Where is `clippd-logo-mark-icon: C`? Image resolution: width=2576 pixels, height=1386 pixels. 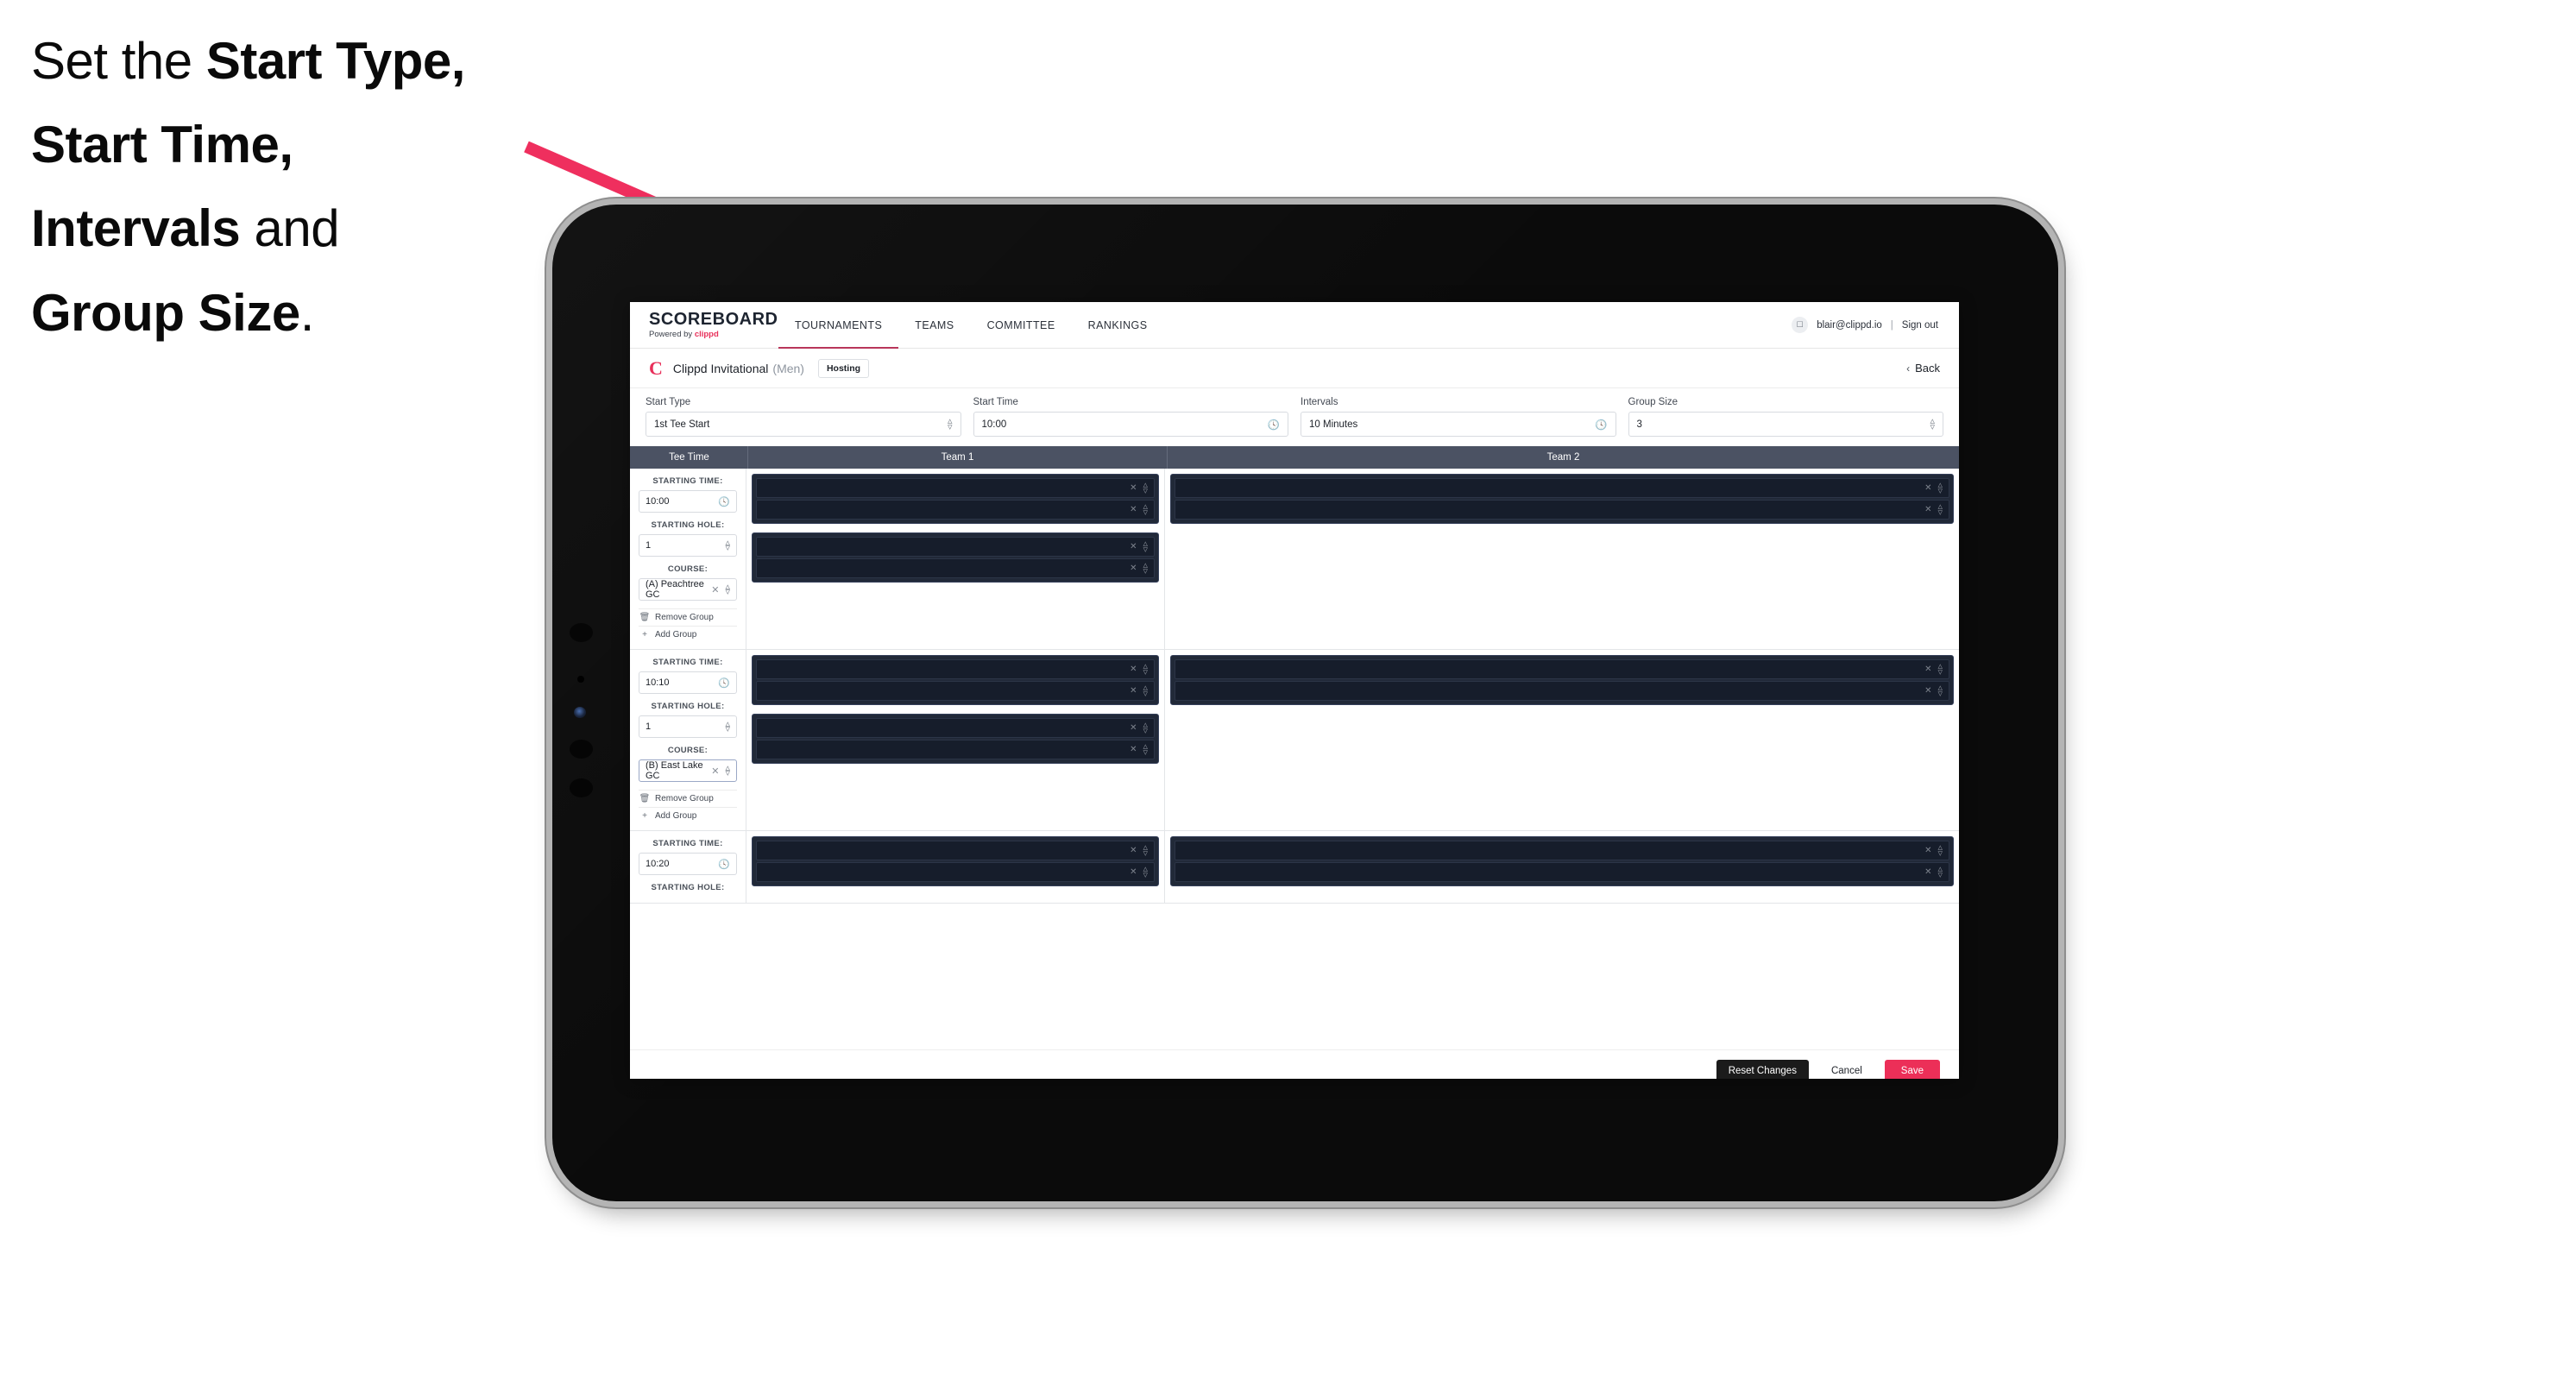
clippd-logo-mark-icon: C is located at coordinates (656, 368).